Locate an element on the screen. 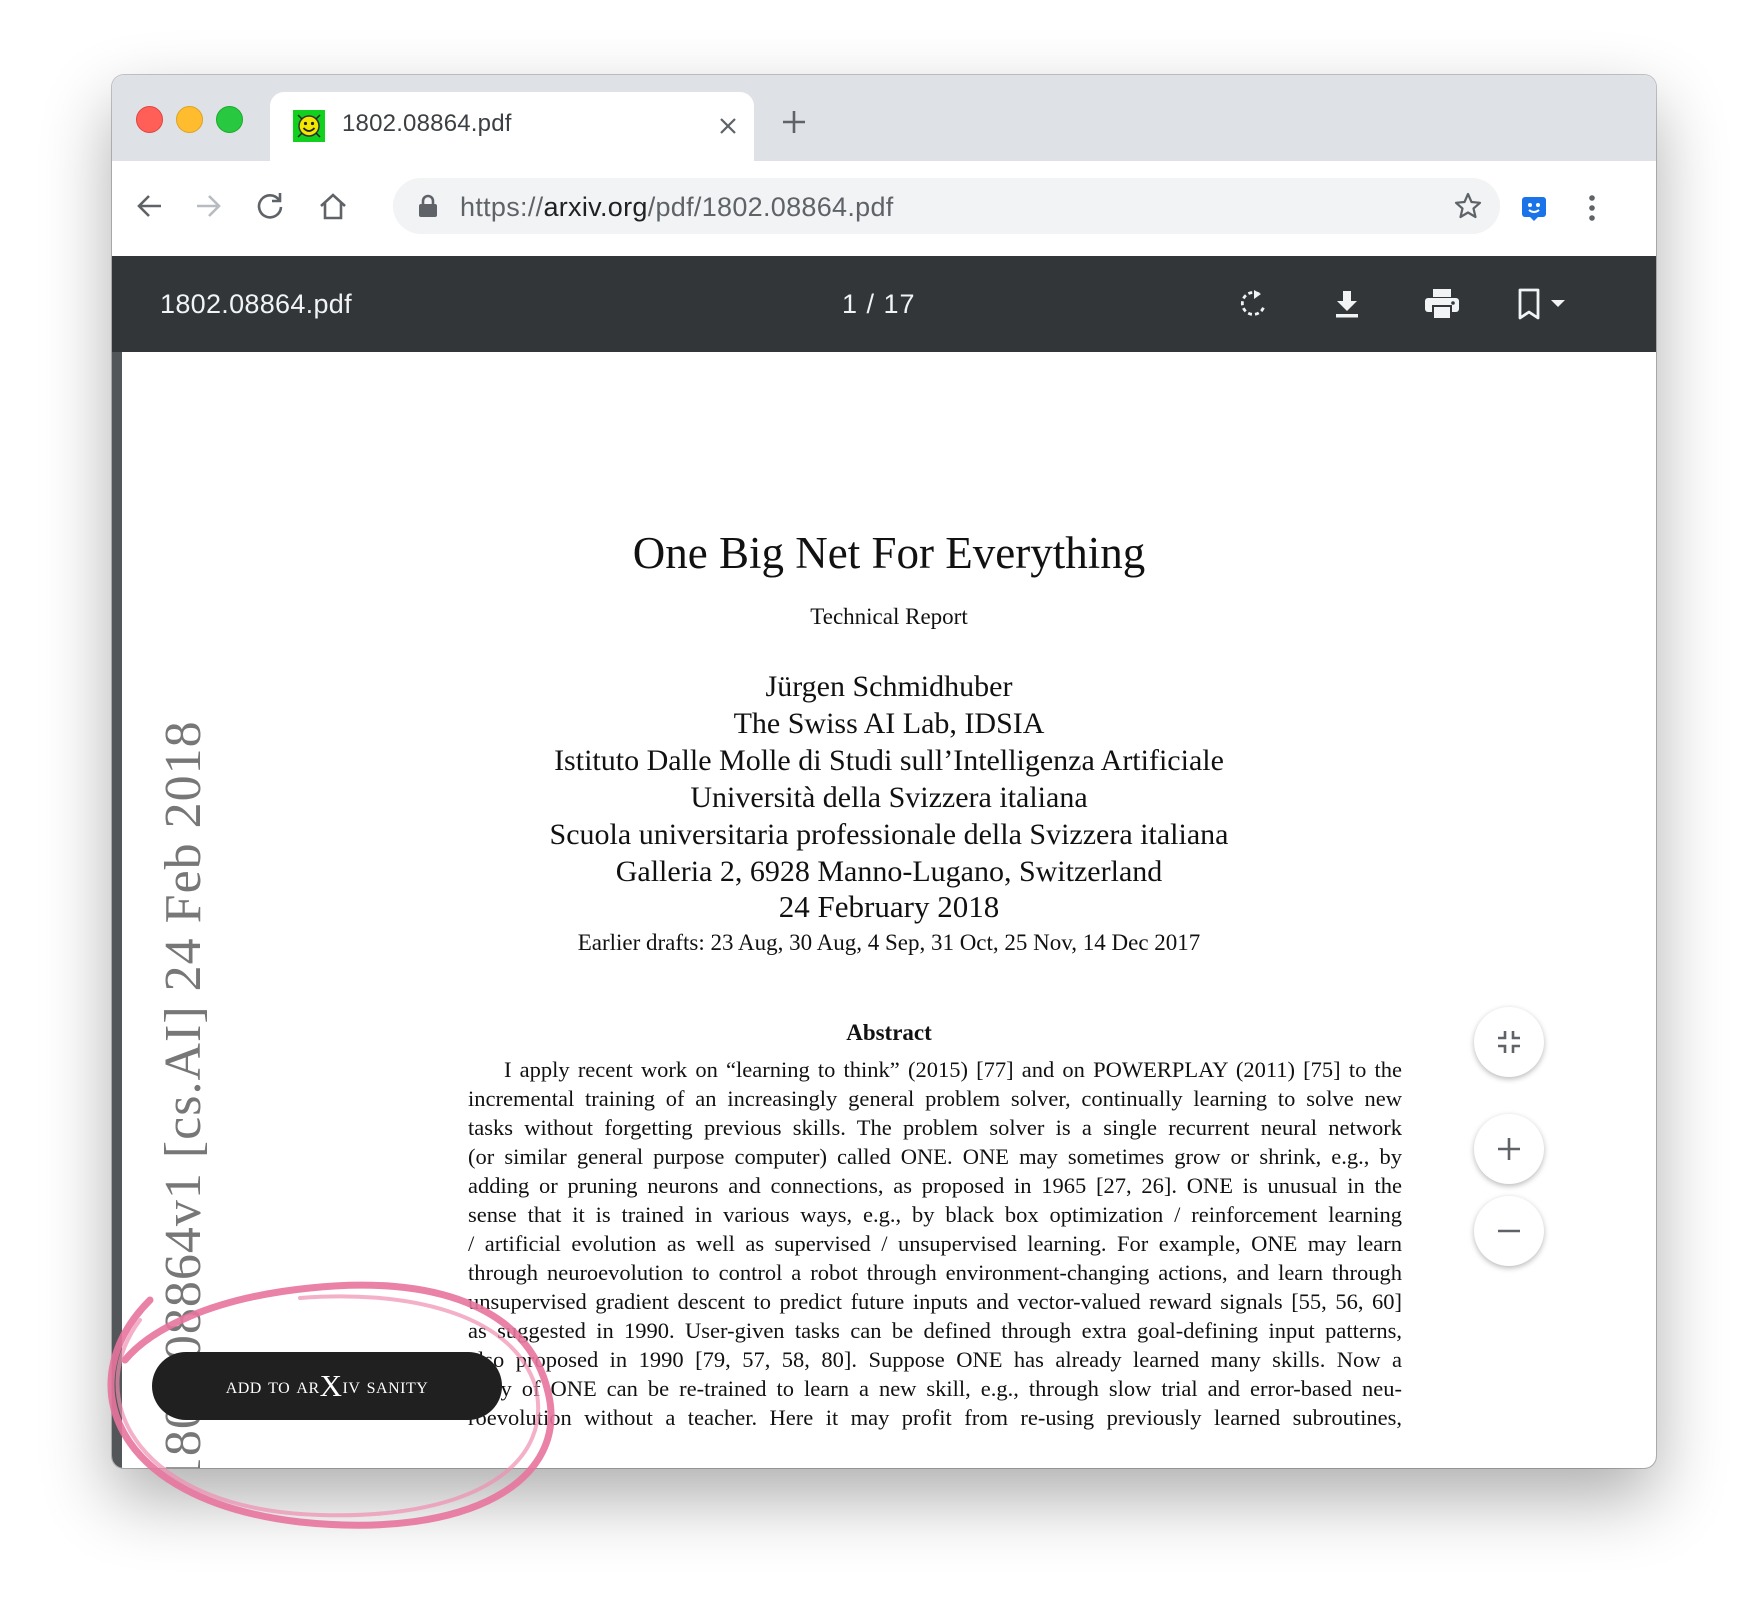 This screenshot has height=1612, width=1762. bookmark-star-button is located at coordinates (1468, 206).